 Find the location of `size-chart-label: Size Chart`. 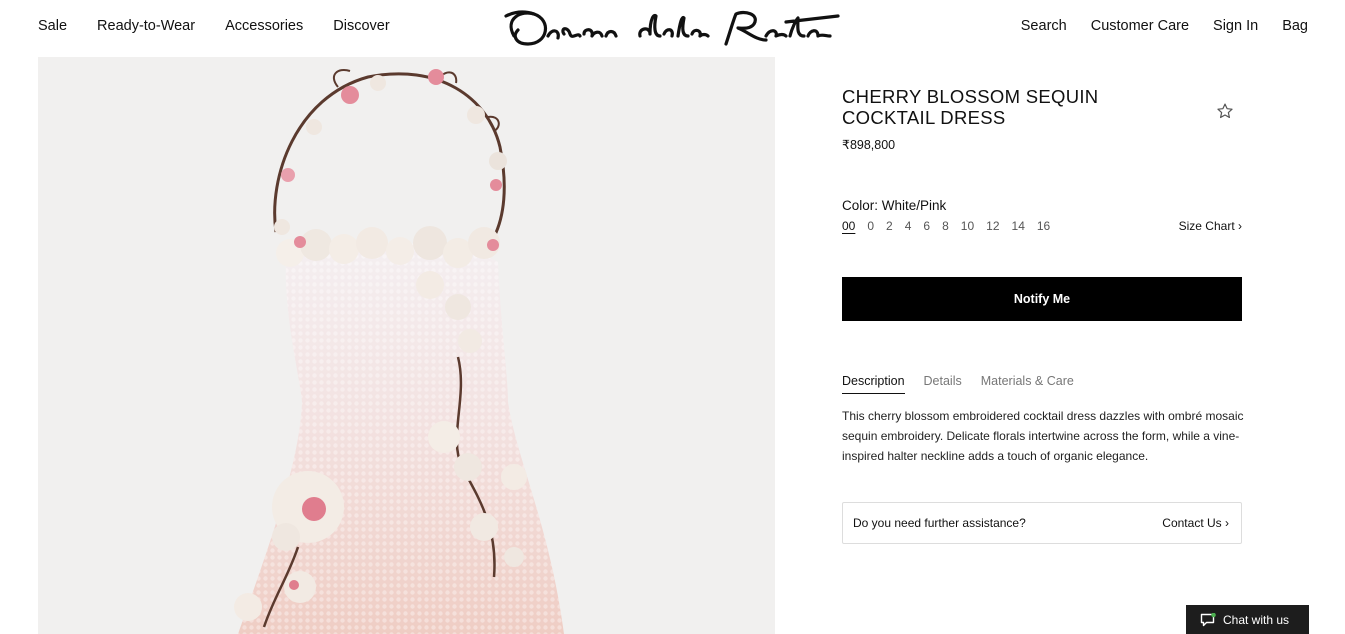

size-chart-label: Size Chart is located at coordinates (1206, 226).